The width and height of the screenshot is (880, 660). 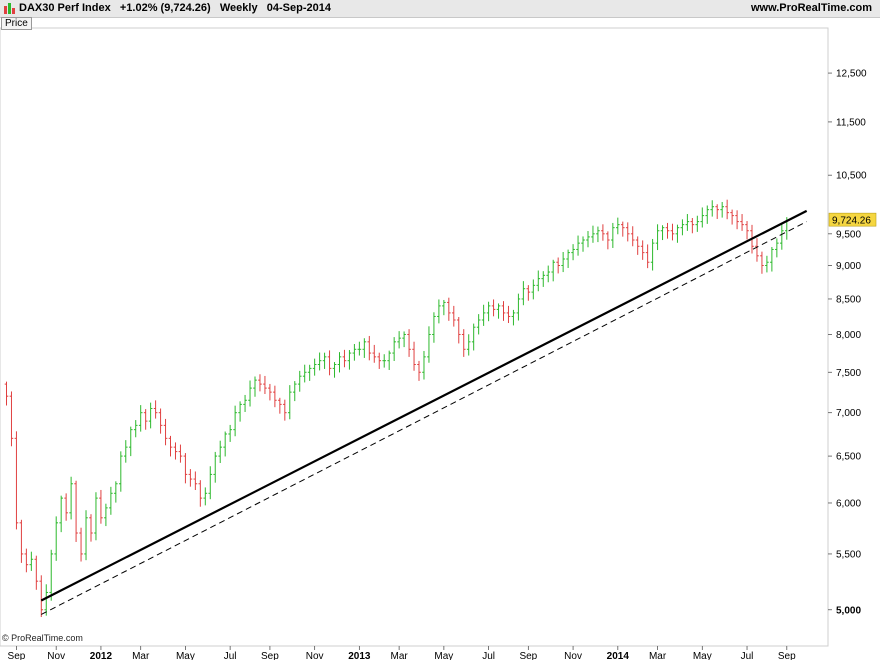 I want to click on last-price-marker: 9,724.26, so click(x=852, y=219).